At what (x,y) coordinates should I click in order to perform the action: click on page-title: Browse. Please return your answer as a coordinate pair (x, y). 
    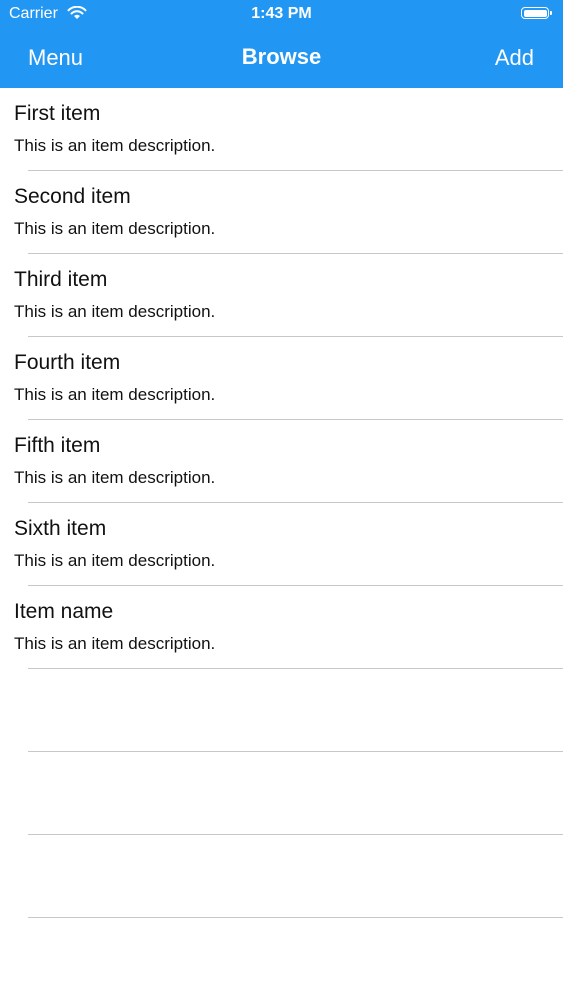
    Looking at the image, I should click on (281, 56).